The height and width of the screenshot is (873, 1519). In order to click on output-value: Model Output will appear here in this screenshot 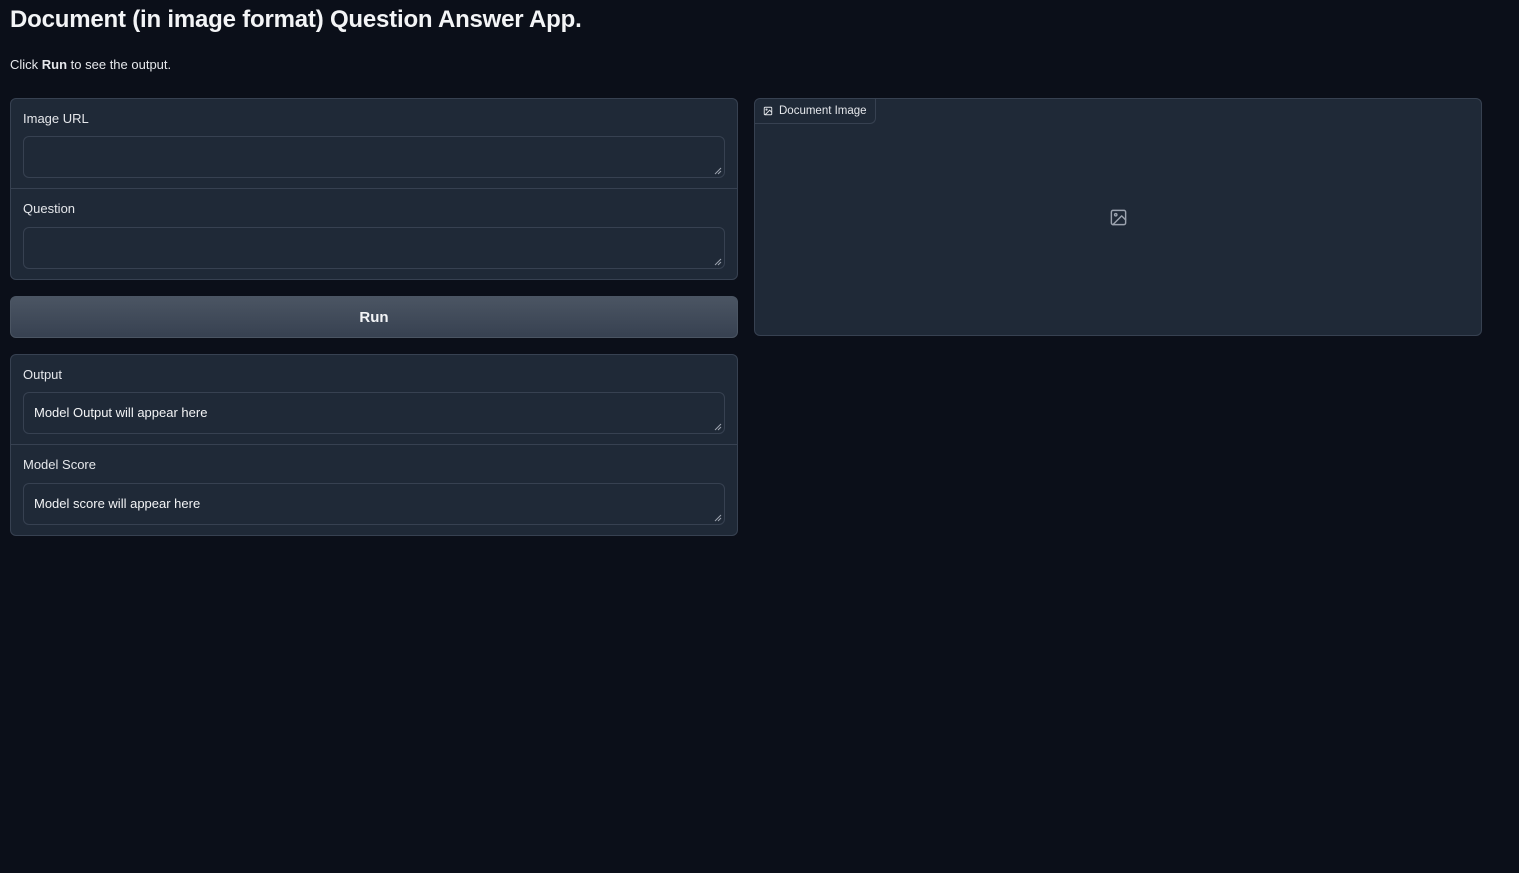, I will do `click(121, 412)`.